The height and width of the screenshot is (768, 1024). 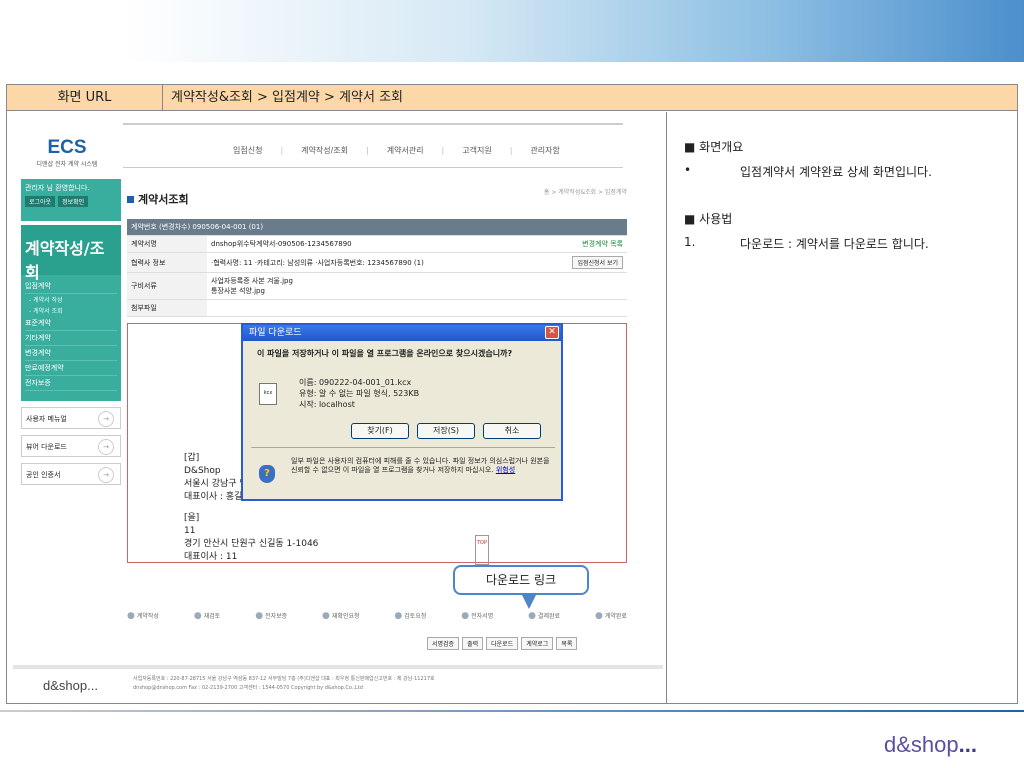 What do you see at coordinates (130, 199) in the screenshot?
I see `title-bullet-icon` at bounding box center [130, 199].